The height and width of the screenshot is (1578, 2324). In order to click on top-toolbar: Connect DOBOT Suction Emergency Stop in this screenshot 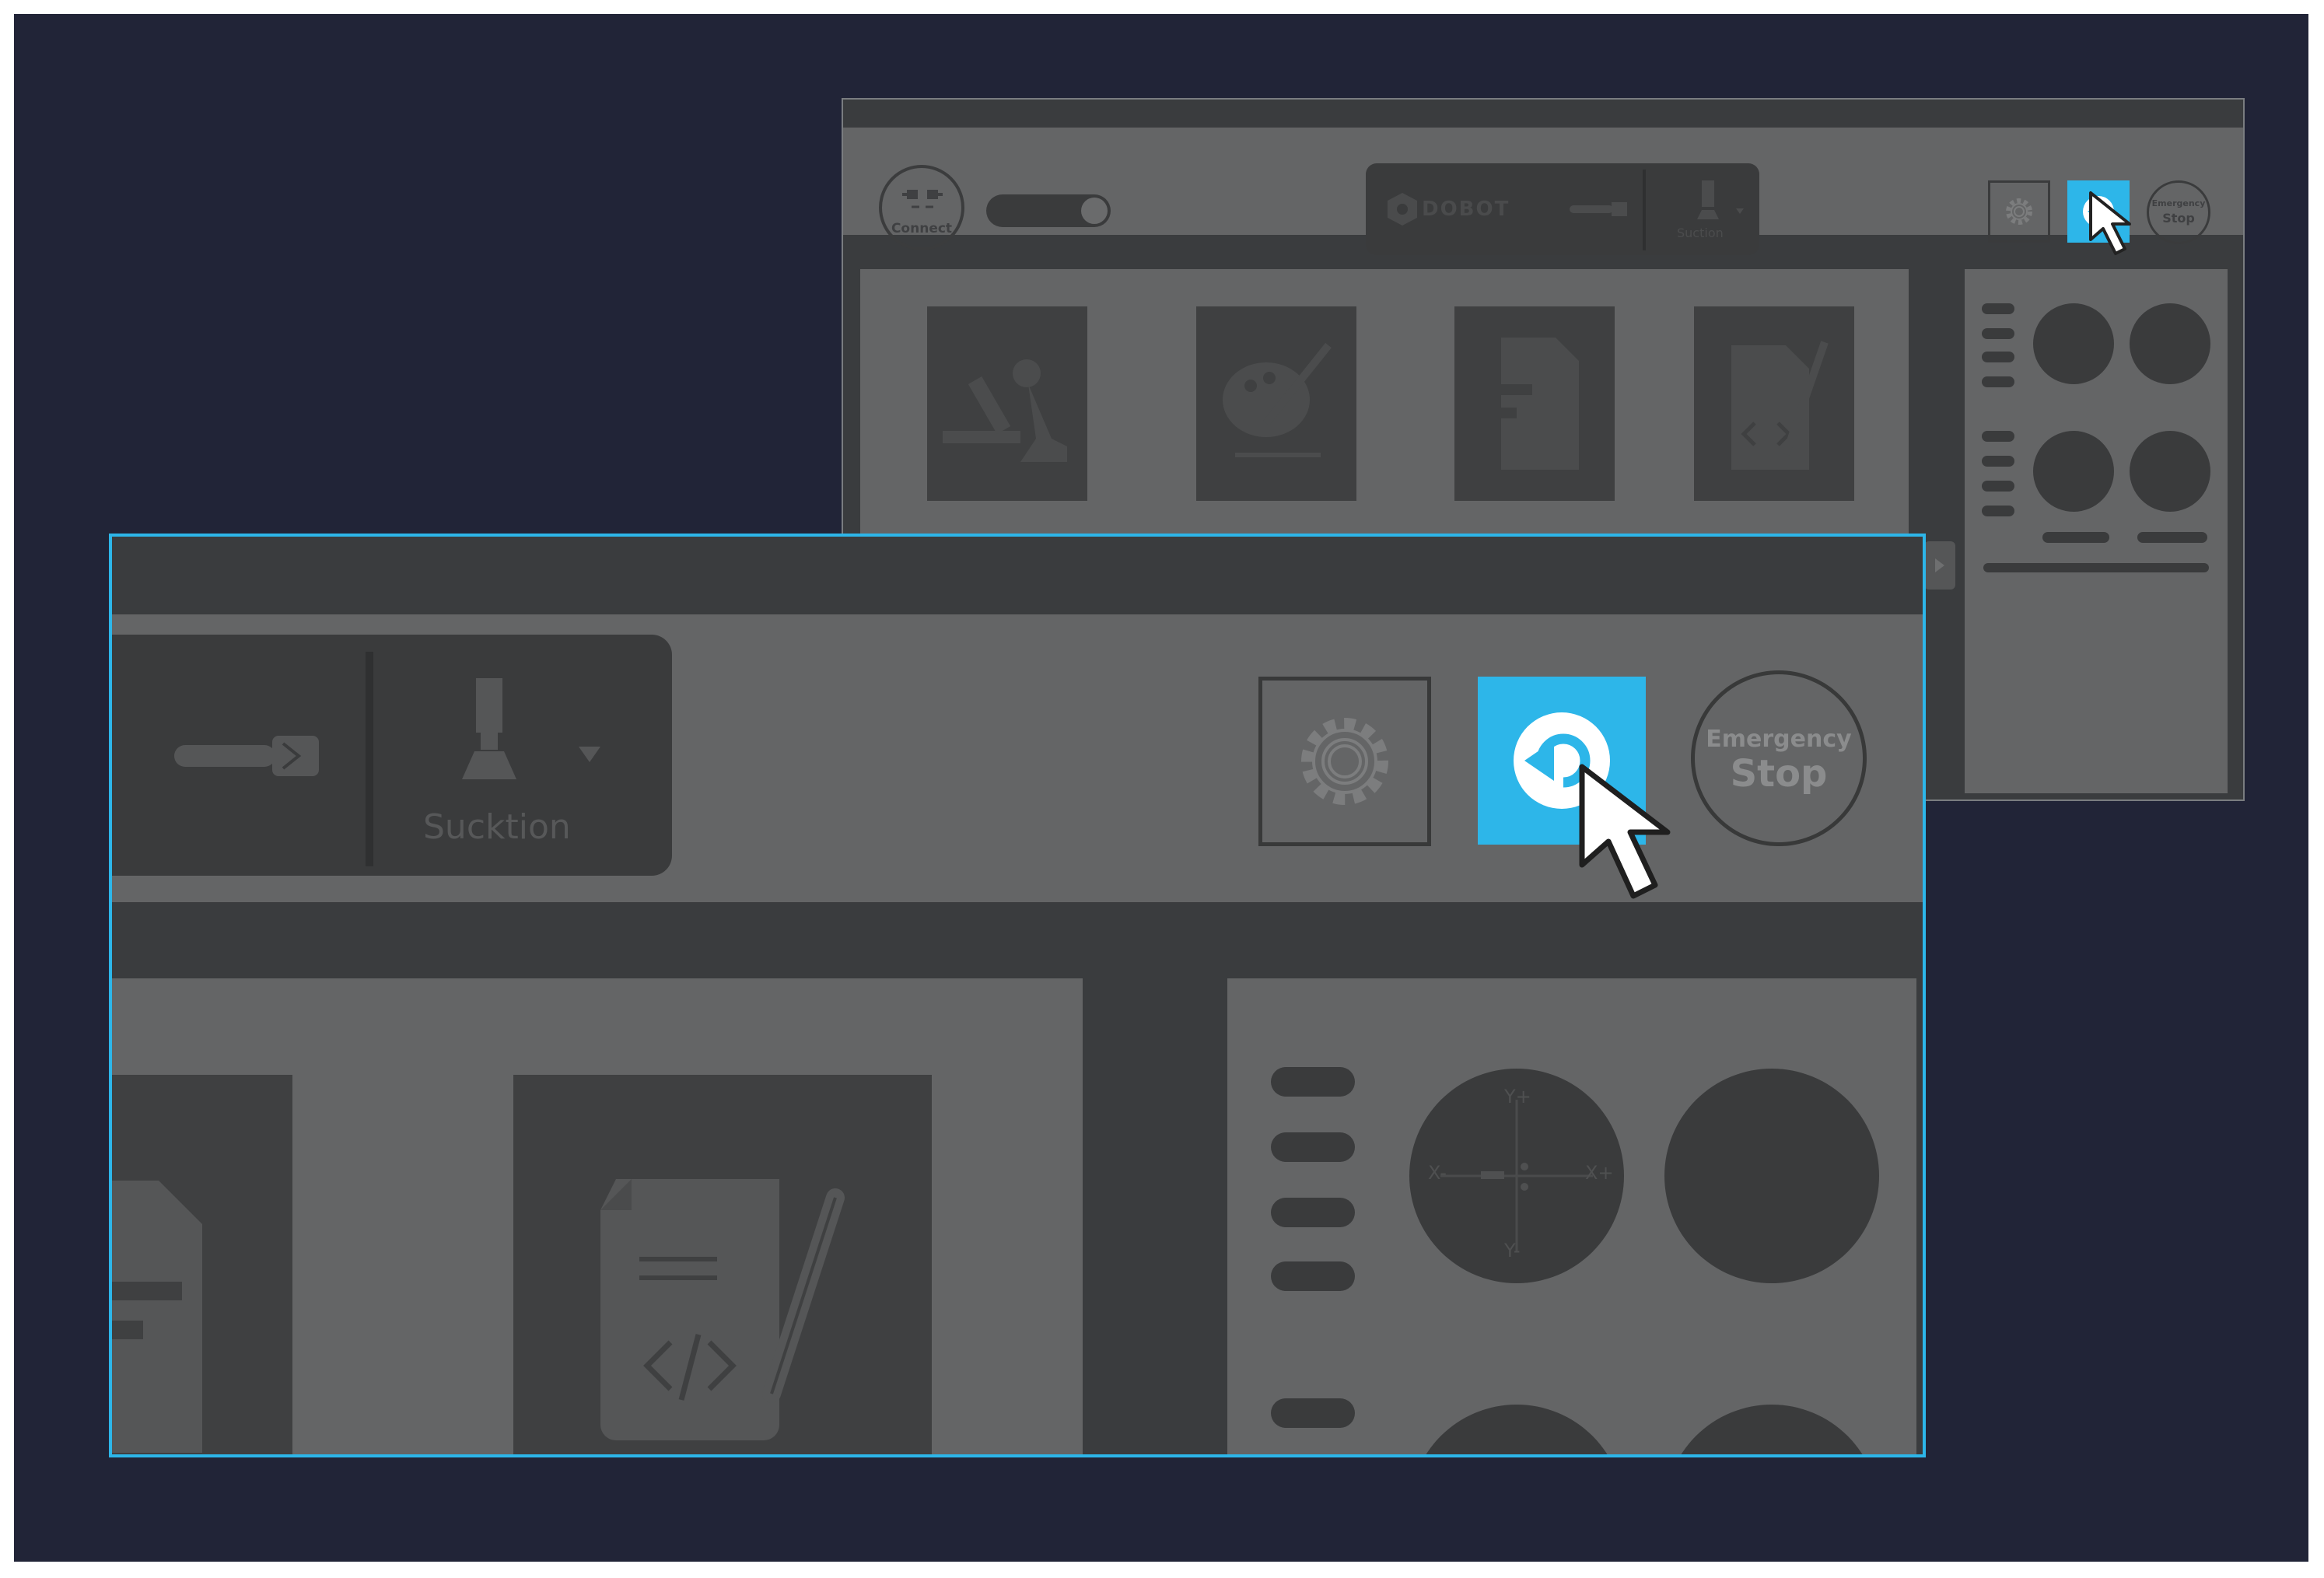, I will do `click(1543, 191)`.